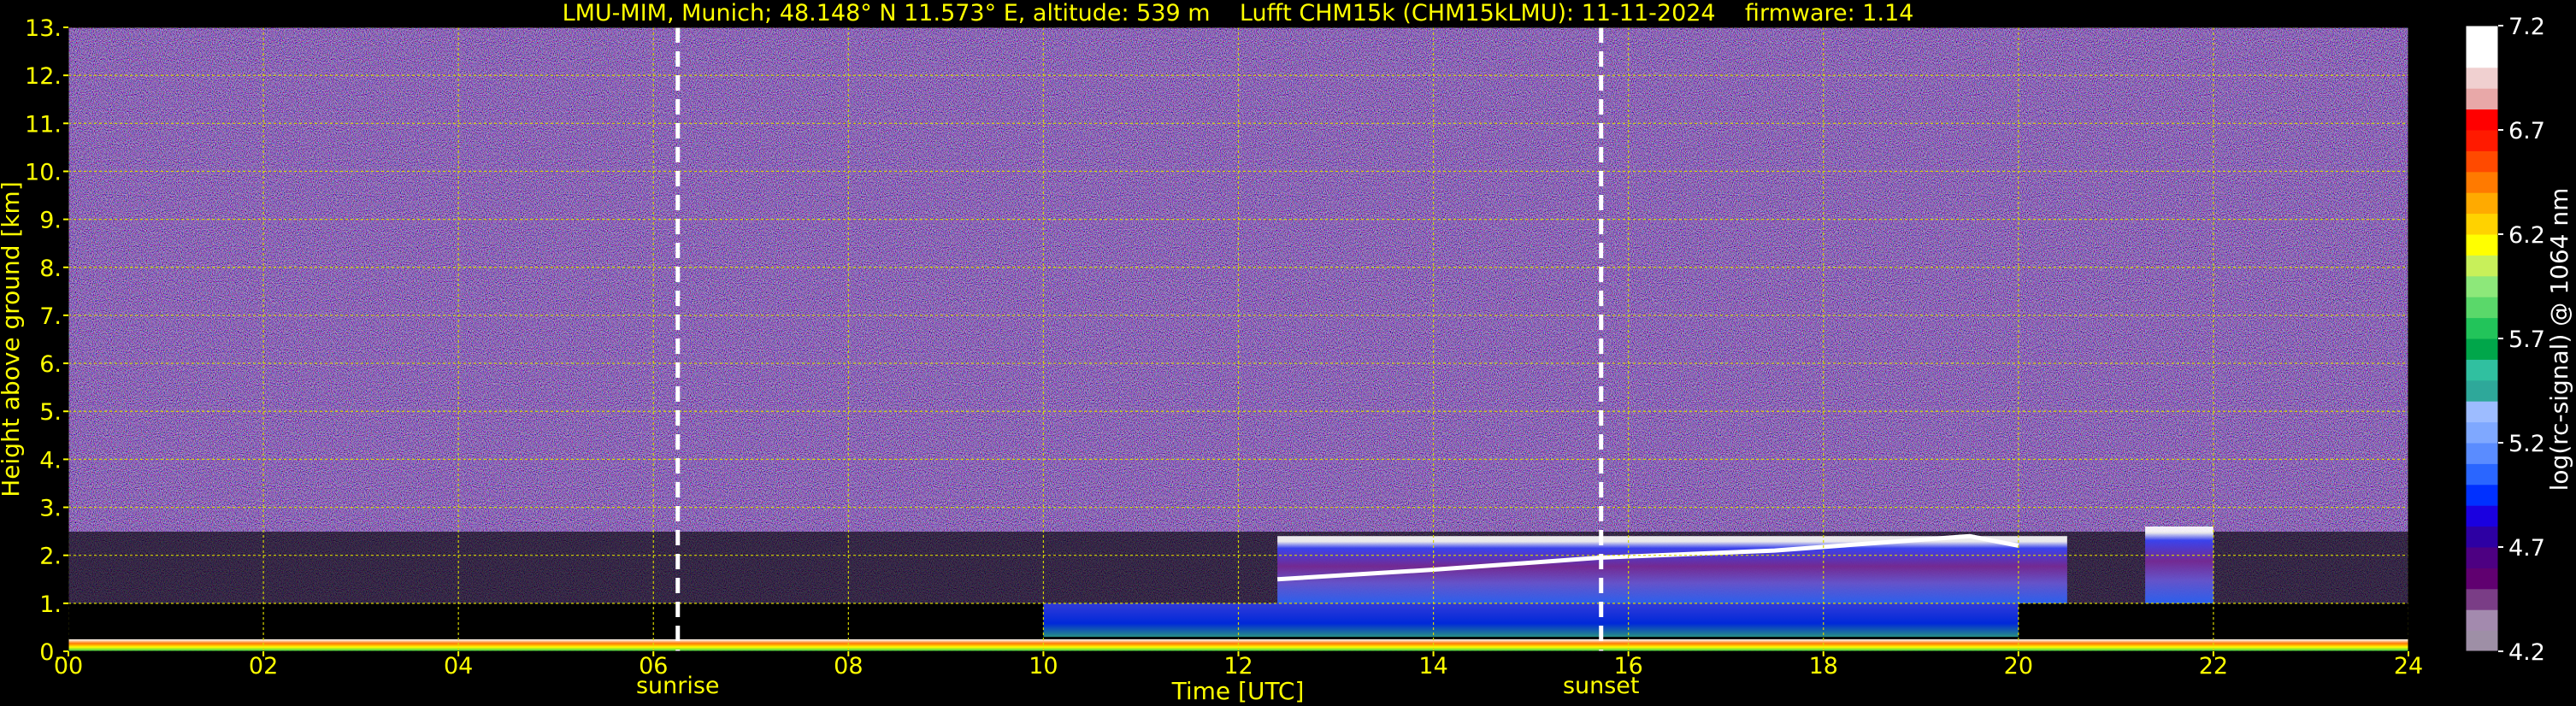 The width and height of the screenshot is (2576, 706). I want to click on y-axis-label: Height above ground [km], so click(12, 339).